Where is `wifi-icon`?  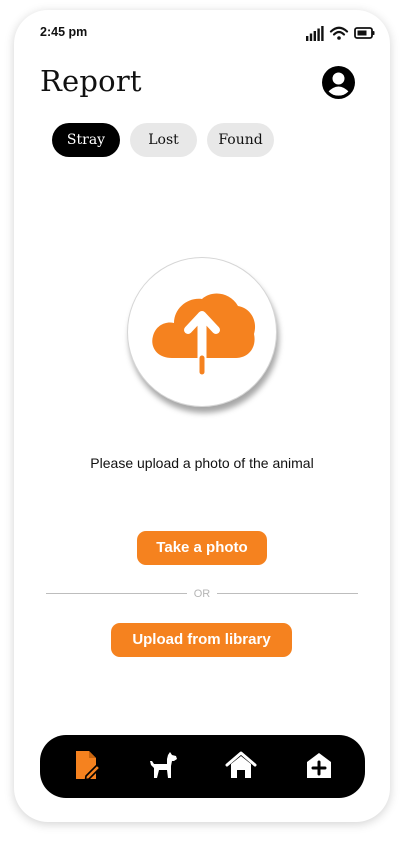
wifi-icon is located at coordinates (339, 33).